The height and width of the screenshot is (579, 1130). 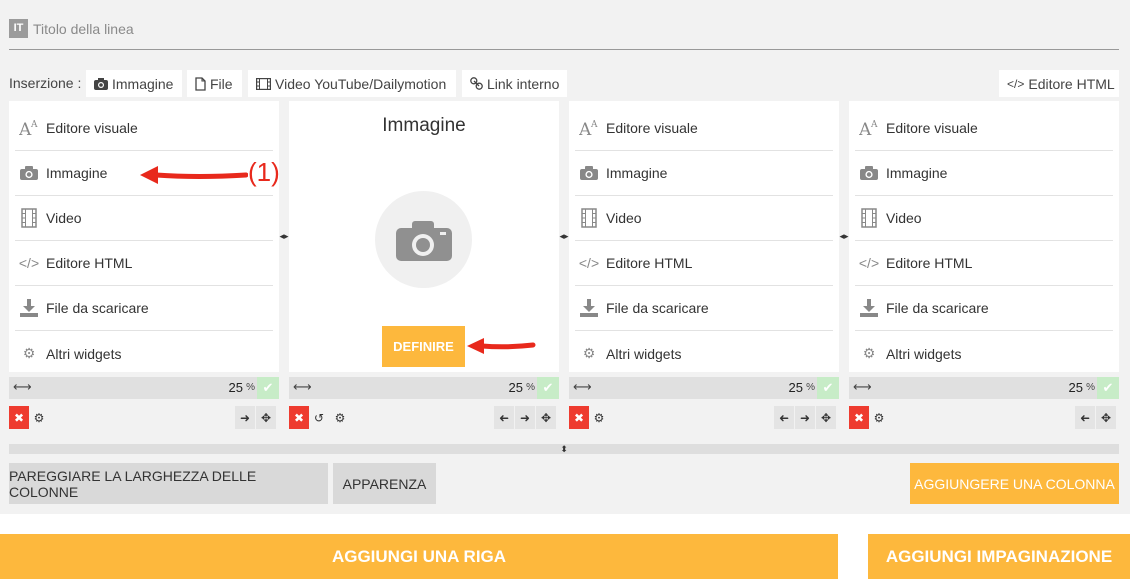 I want to click on add-column-button: AGGIUNGERE UNA COLONNA, so click(x=1014, y=483).